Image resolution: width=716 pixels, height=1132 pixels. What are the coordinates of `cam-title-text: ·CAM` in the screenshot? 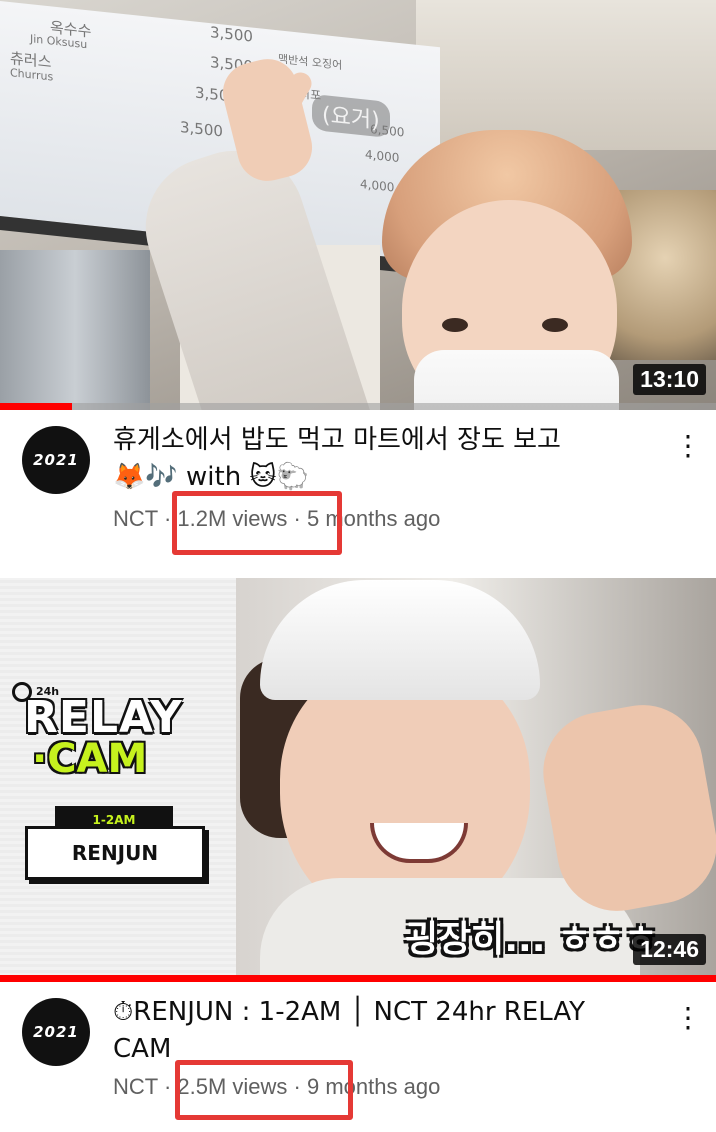 It's located at (90, 759).